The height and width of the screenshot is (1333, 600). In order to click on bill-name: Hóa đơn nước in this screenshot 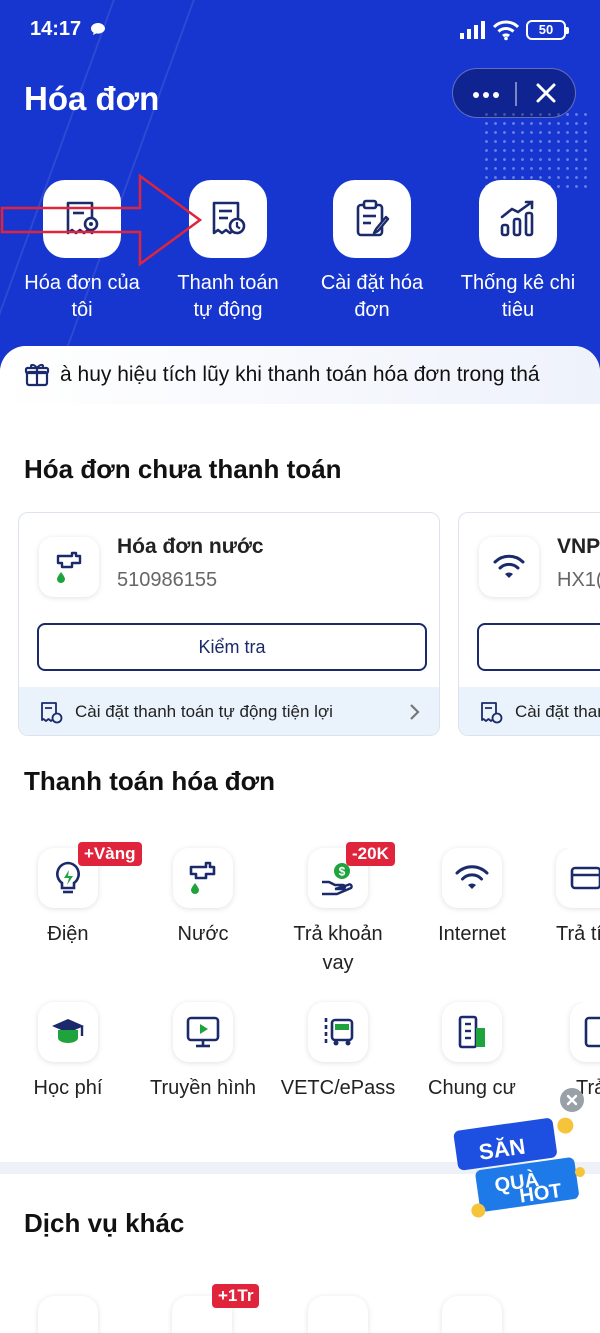, I will do `click(190, 546)`.